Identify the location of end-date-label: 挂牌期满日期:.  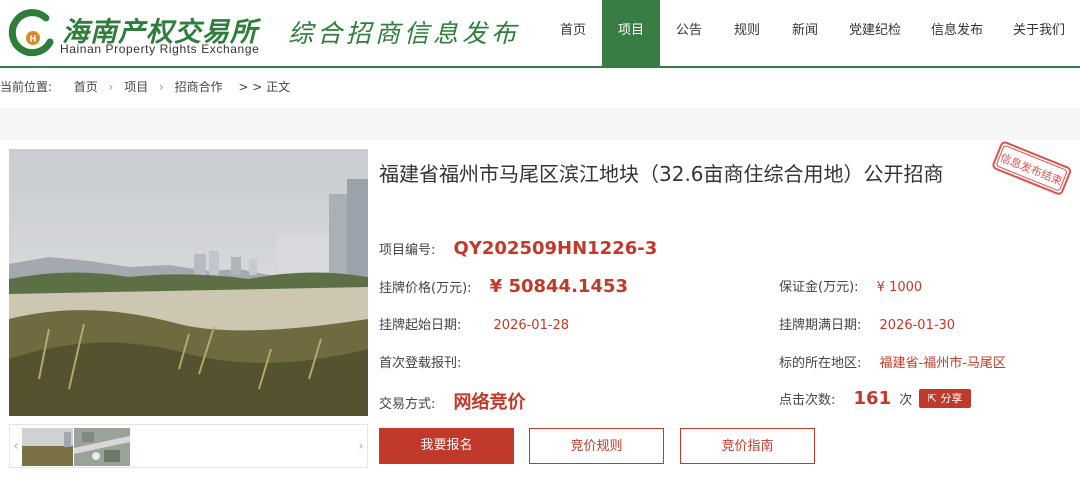
(820, 325).